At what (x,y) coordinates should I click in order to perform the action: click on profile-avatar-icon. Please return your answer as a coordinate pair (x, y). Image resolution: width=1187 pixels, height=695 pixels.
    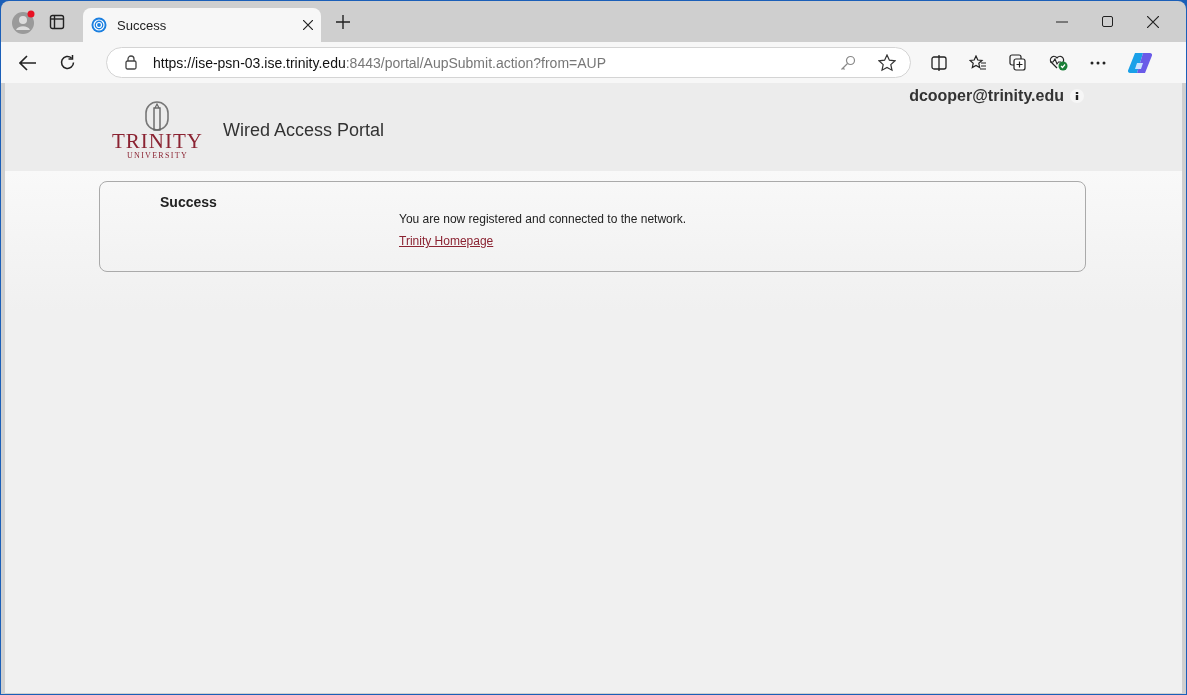
    Looking at the image, I should click on (24, 21).